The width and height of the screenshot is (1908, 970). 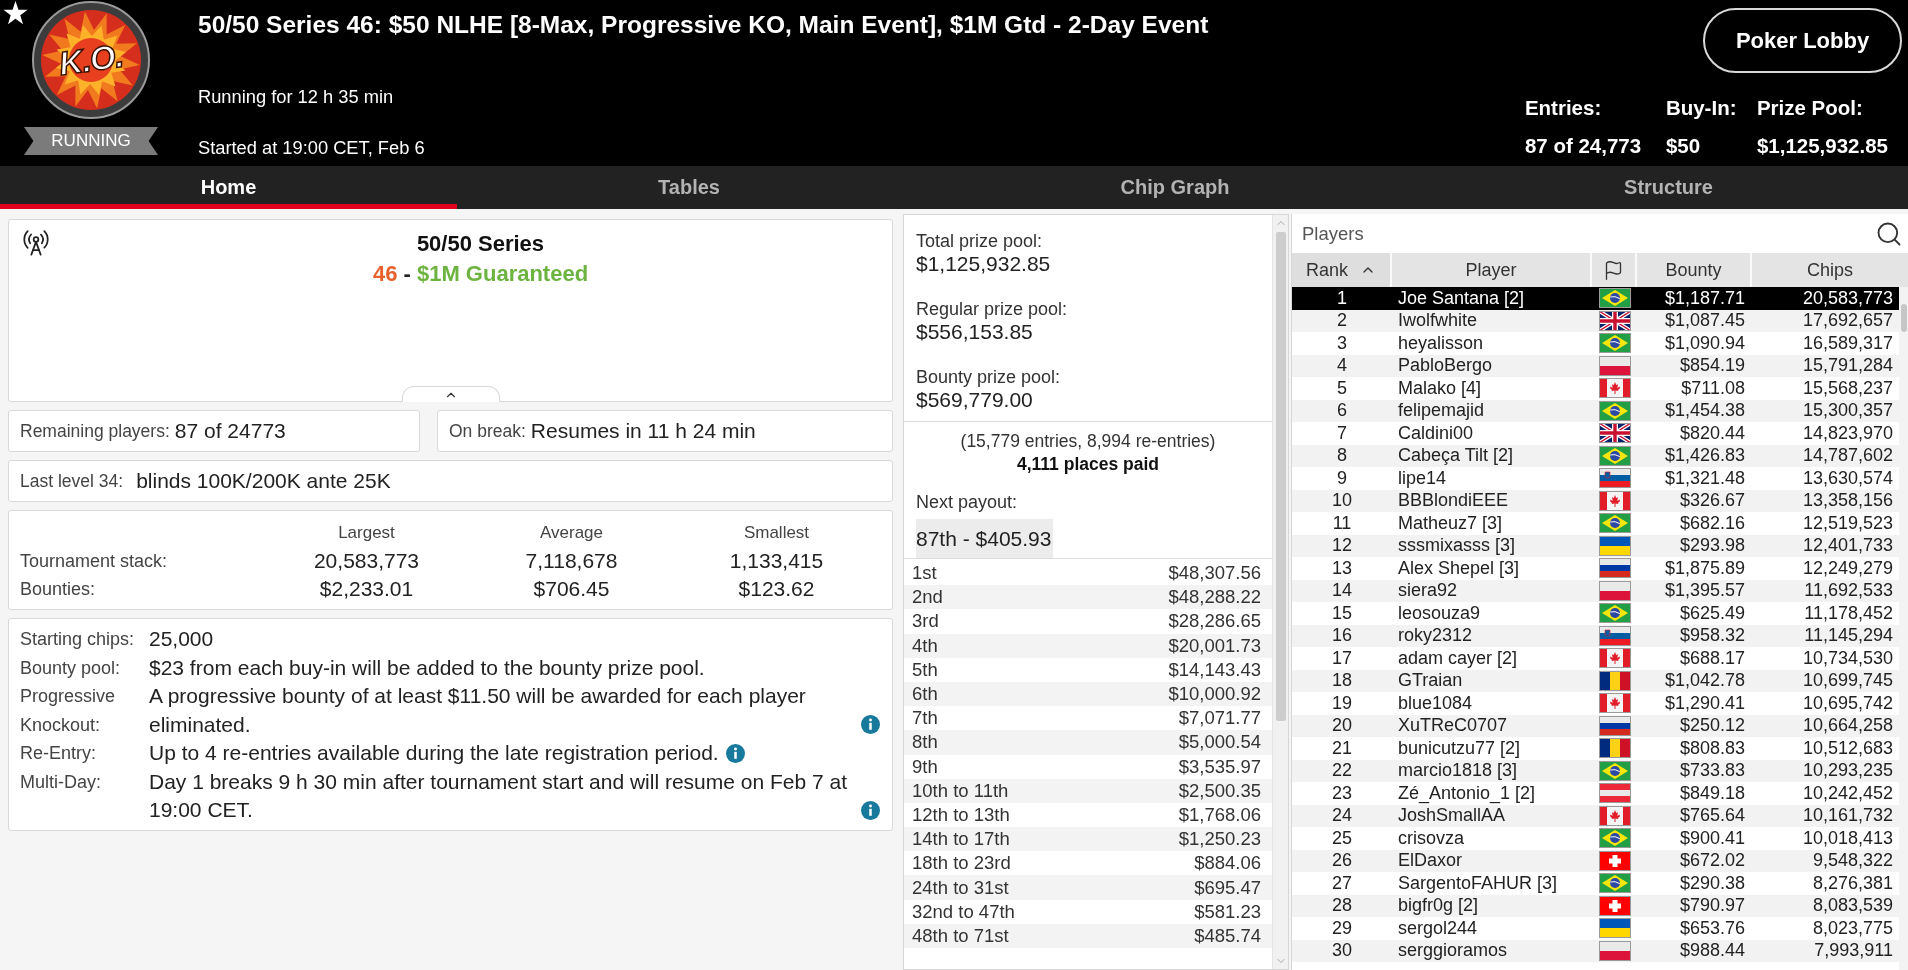 What do you see at coordinates (1712, 906) in the screenshot?
I see `bounty-cell-text: $790.97` at bounding box center [1712, 906].